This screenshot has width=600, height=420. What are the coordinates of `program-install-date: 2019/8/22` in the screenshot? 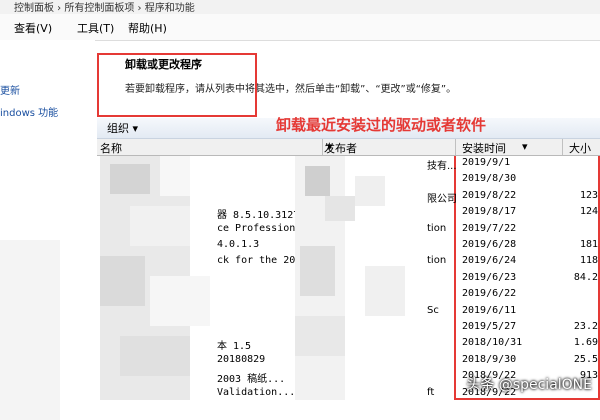 It's located at (489, 195).